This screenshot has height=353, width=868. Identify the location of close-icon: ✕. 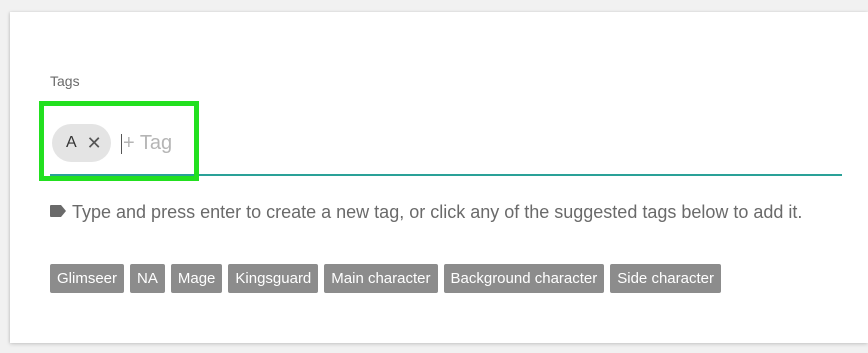
(94, 143).